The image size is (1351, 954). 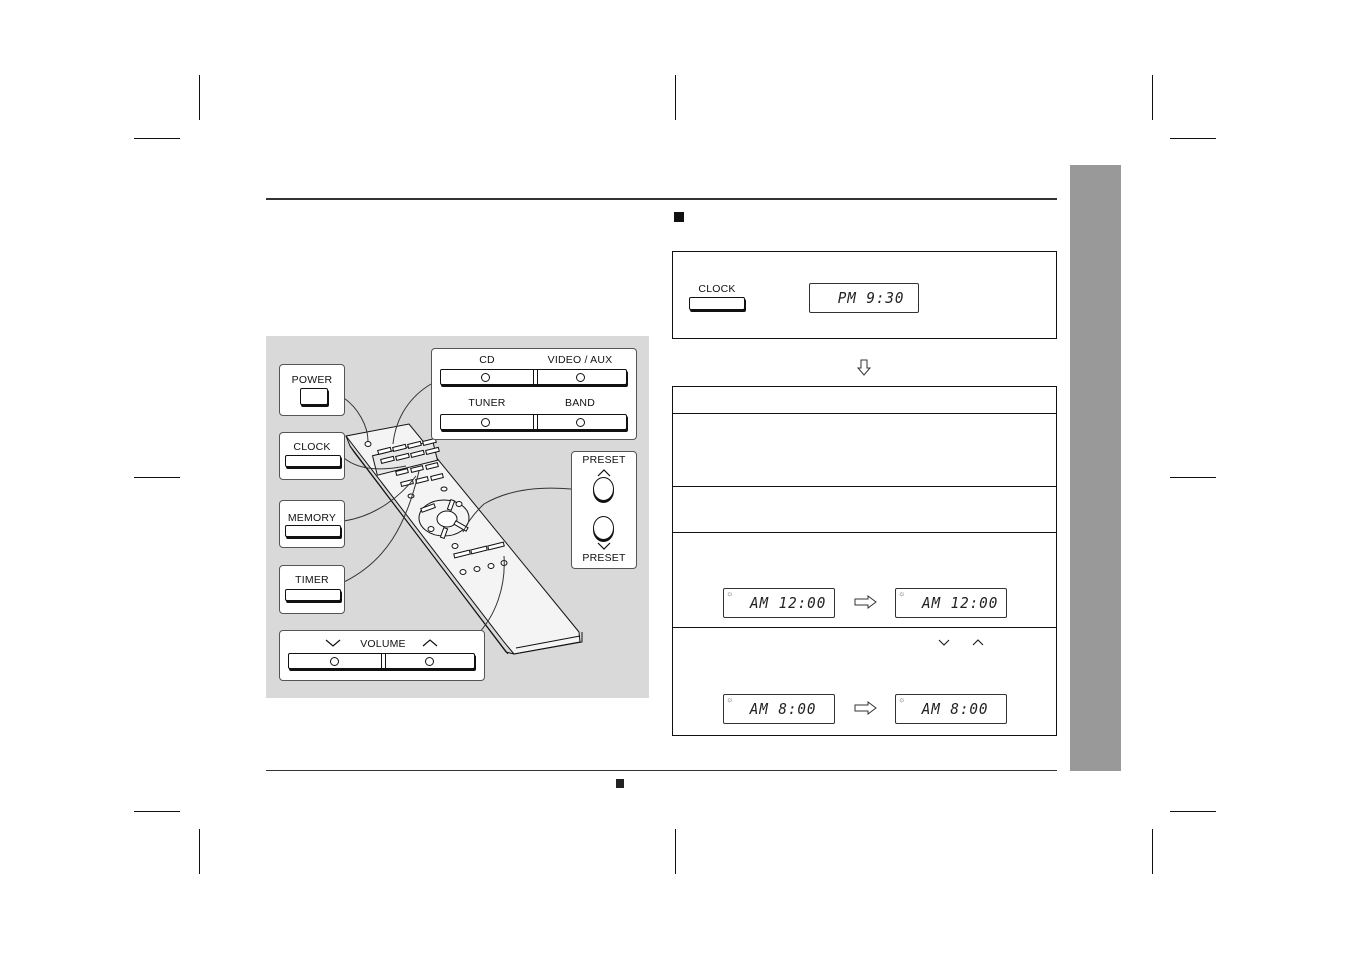 I want to click on preset-up-button, so click(x=603, y=489).